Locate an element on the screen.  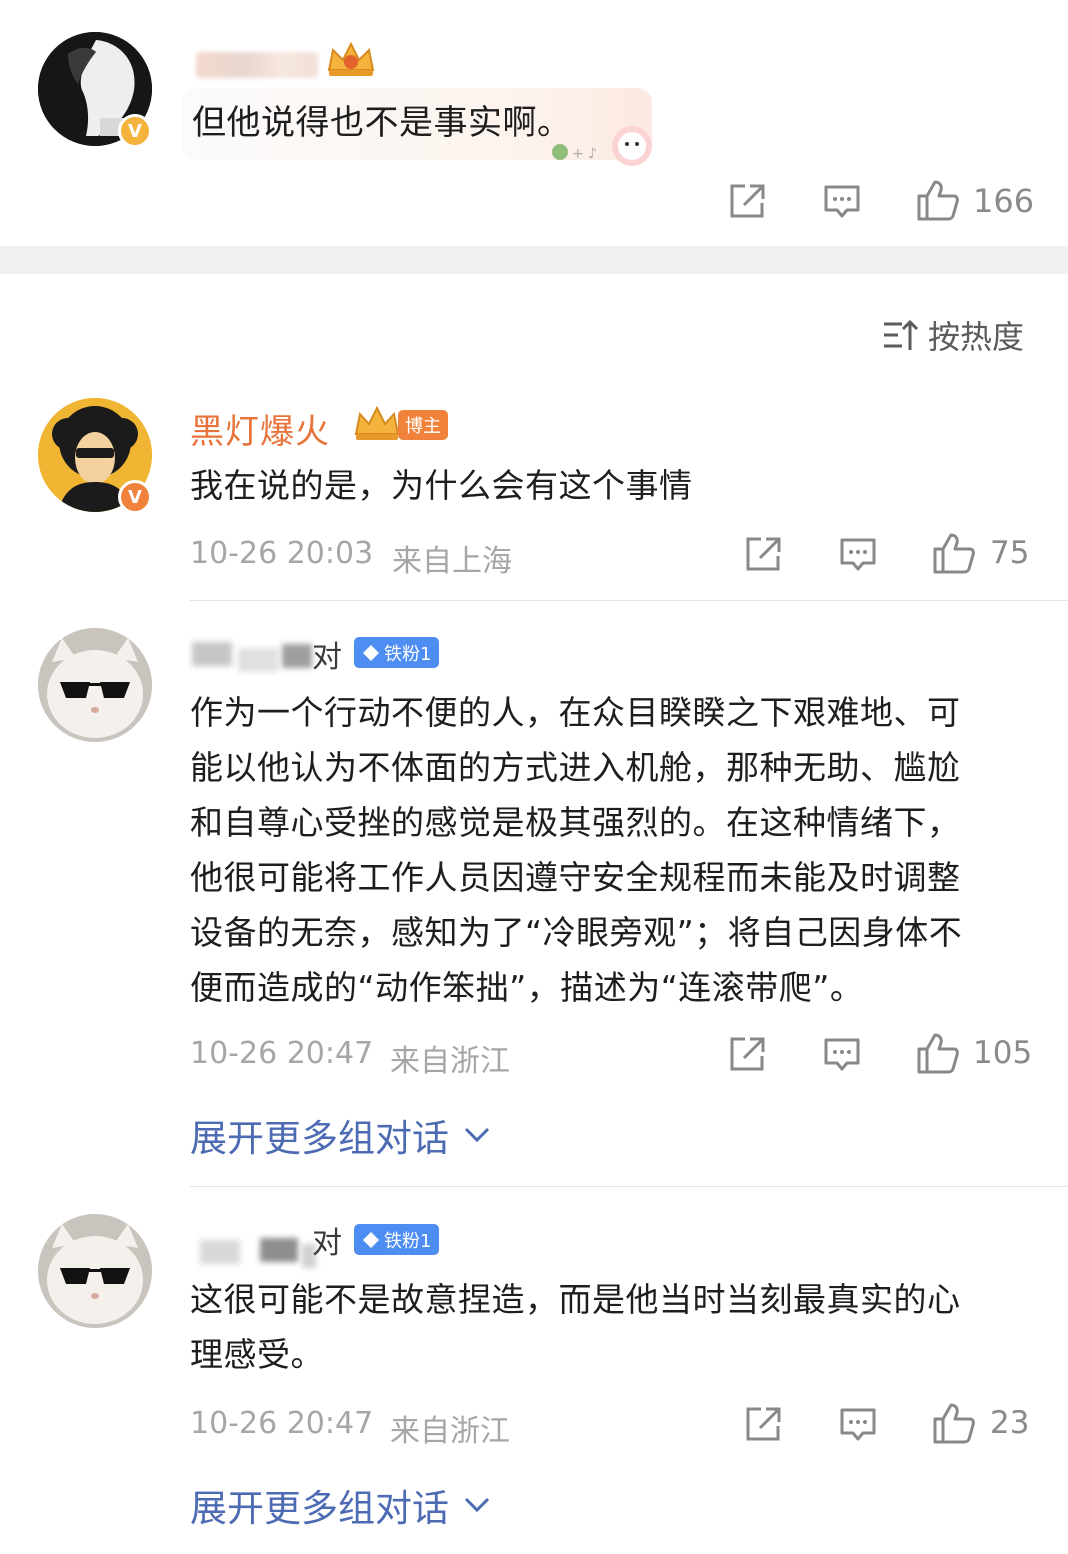
sort-label: 按热度 is located at coordinates (976, 337).